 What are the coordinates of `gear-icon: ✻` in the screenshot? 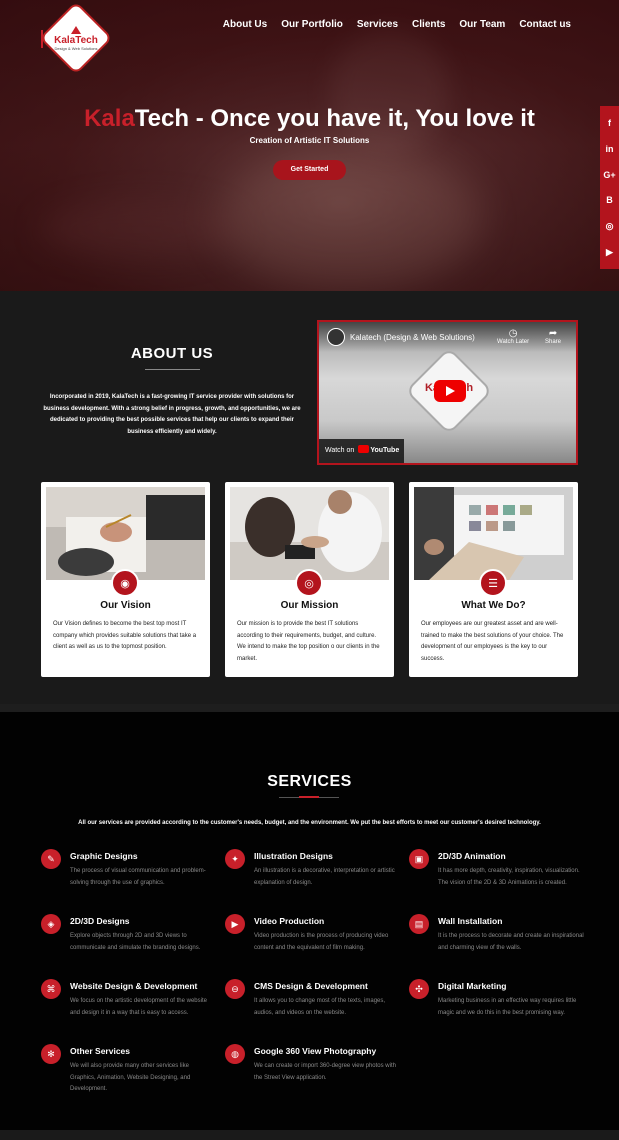 It's located at (51, 1054).